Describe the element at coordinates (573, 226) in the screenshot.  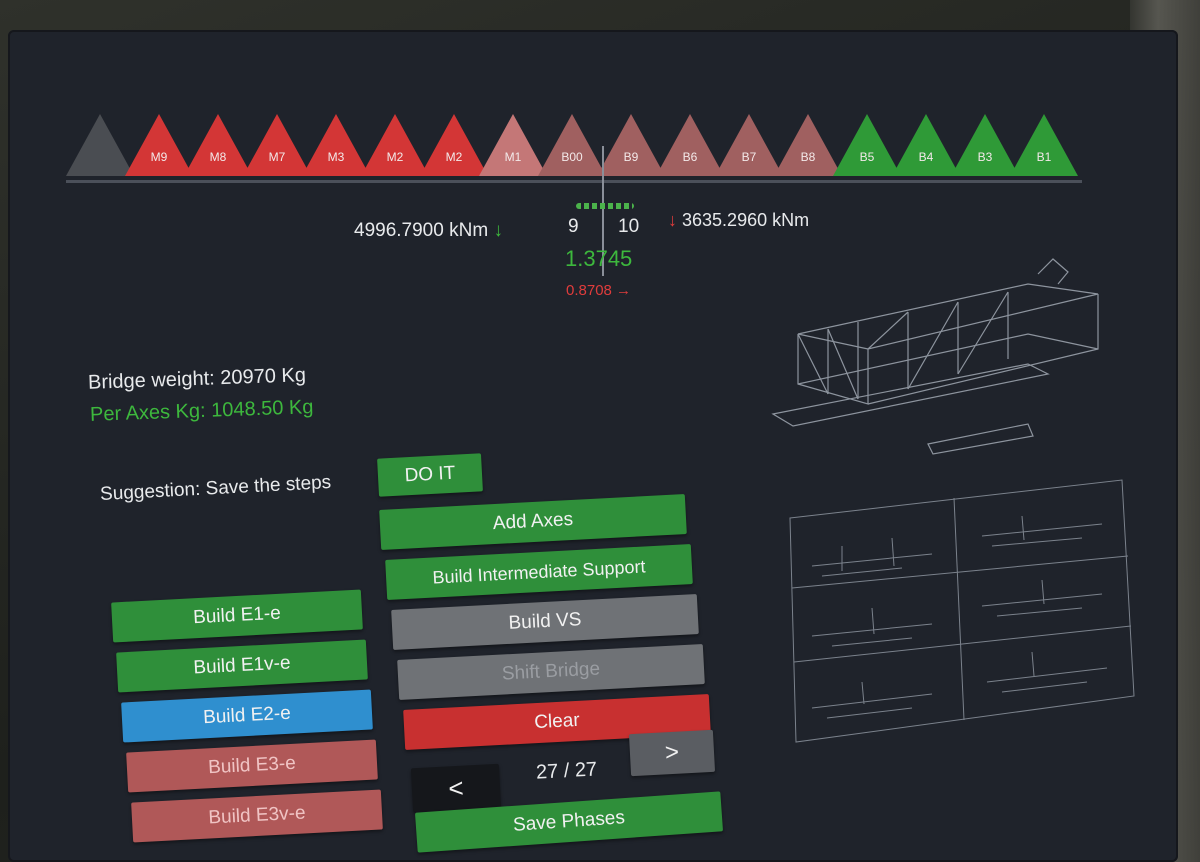
I see `left-index: 9` at that location.